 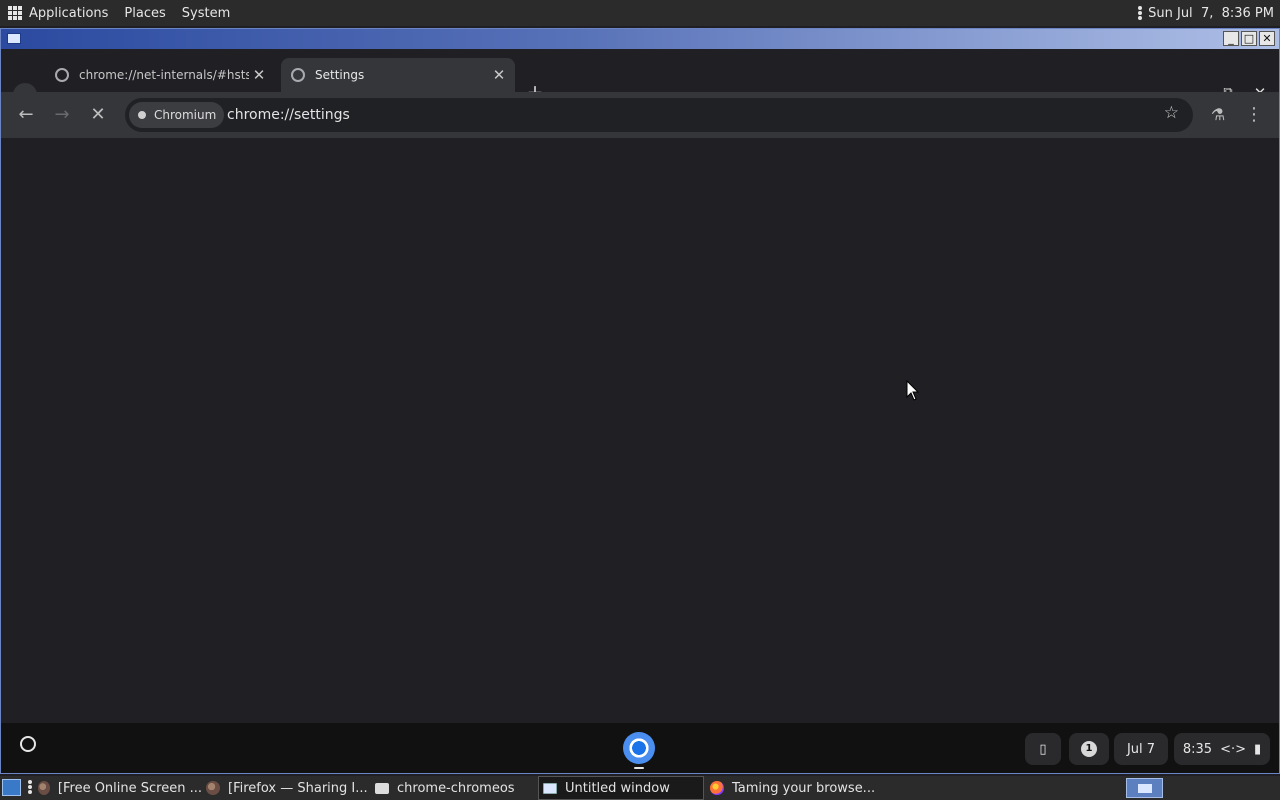 I want to click on places-menu: Places, so click(x=144, y=13).